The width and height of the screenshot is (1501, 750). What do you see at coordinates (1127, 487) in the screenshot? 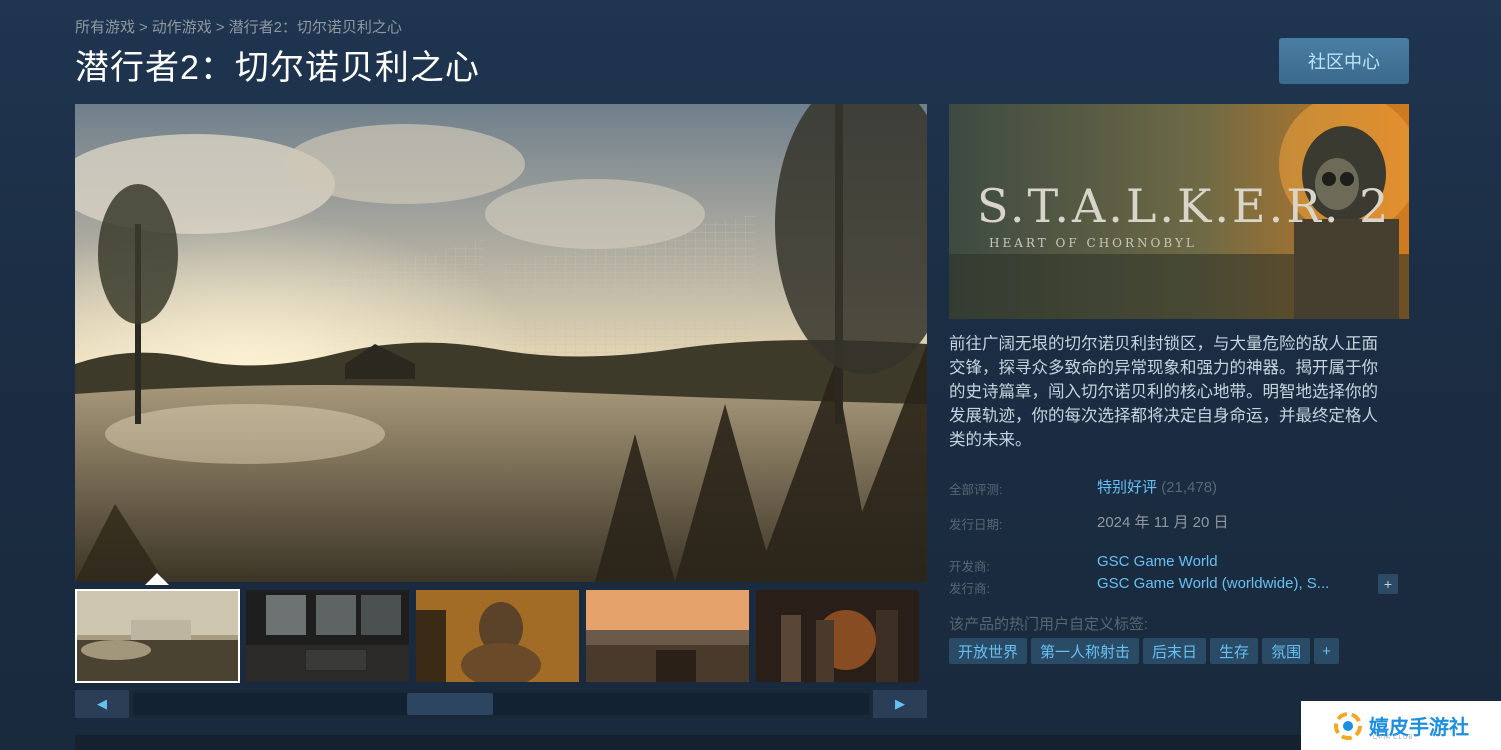
I see `reviews-rating-link: 特别好评` at bounding box center [1127, 487].